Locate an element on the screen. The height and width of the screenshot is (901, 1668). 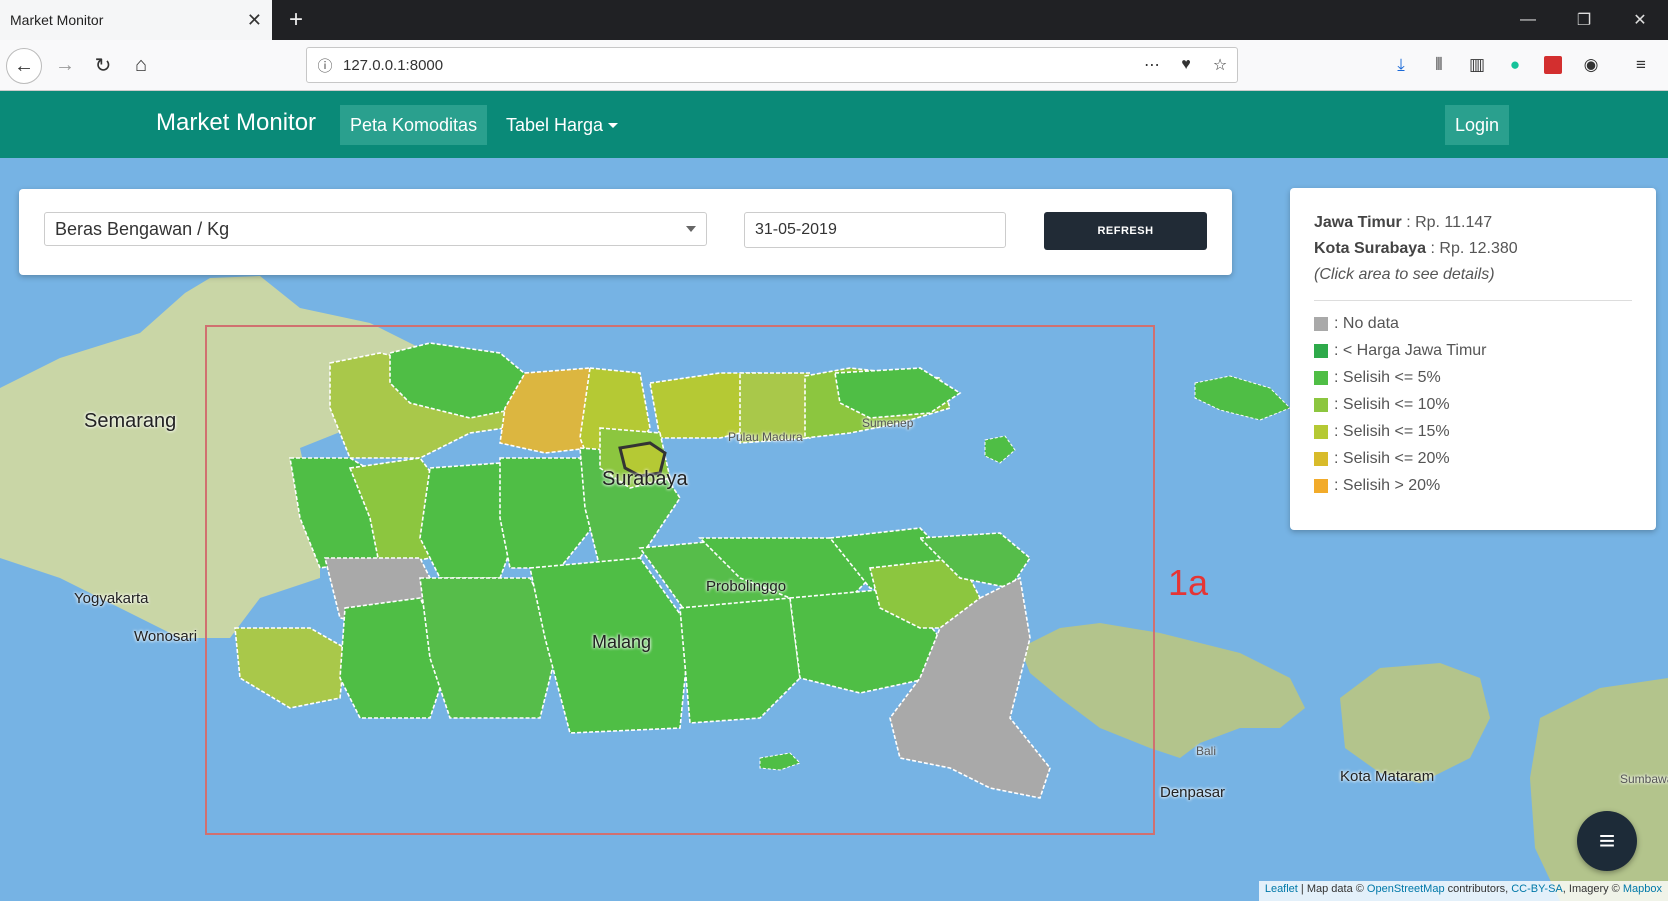
legend-item: : Selisih <= 5% is located at coordinates (1473, 378).